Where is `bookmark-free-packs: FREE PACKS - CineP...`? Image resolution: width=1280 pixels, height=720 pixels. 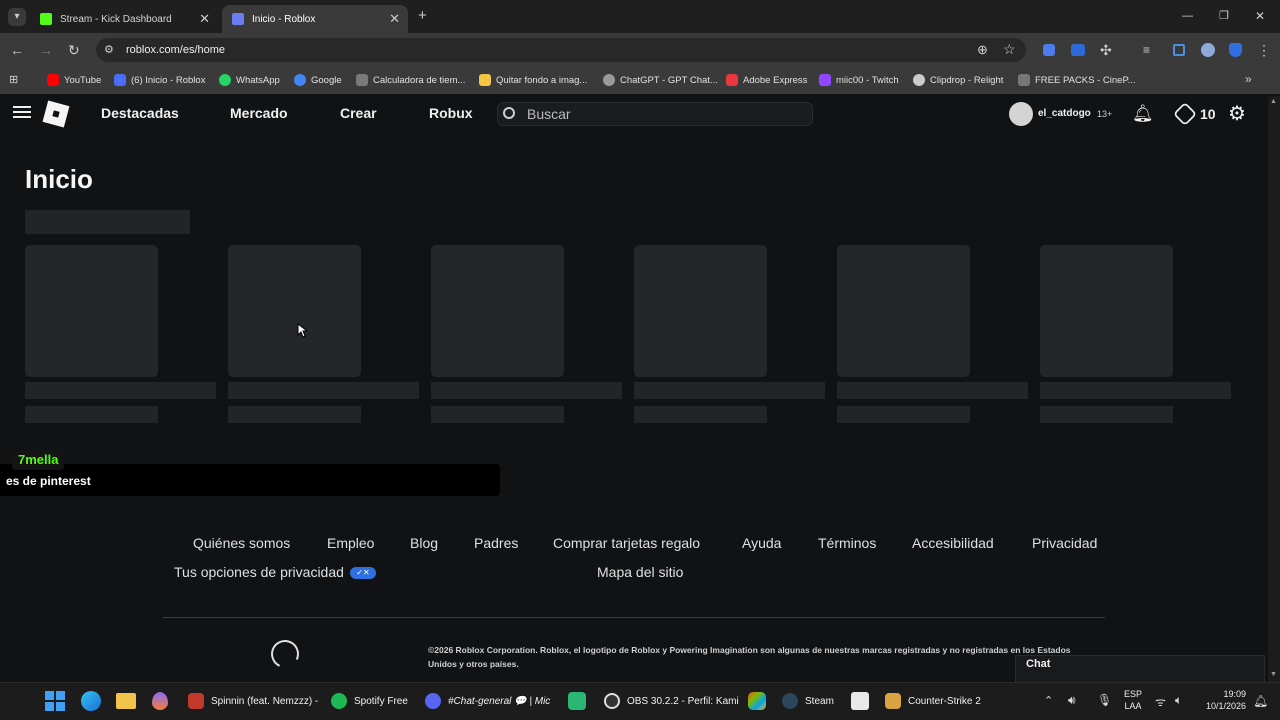
bookmark-free-packs: FREE PACKS - CineP... is located at coordinates (1077, 80).